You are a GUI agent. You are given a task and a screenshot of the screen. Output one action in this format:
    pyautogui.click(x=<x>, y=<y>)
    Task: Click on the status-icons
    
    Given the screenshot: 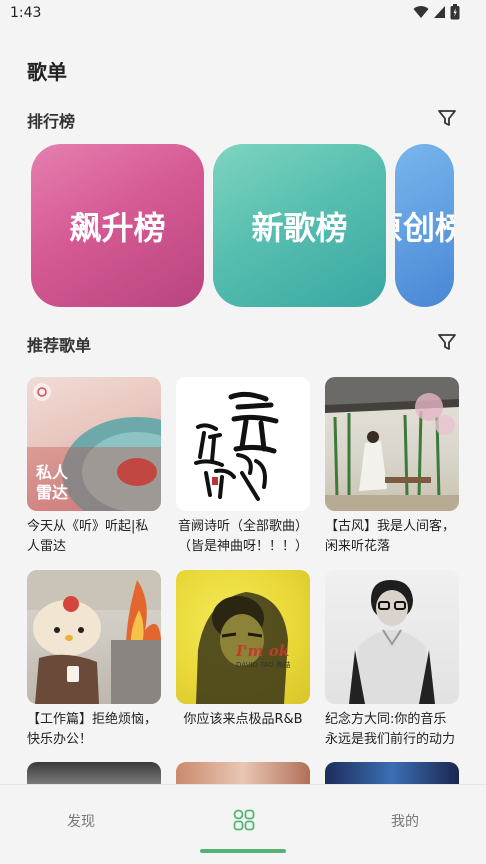 What is the action you would take?
    pyautogui.click(x=436, y=12)
    